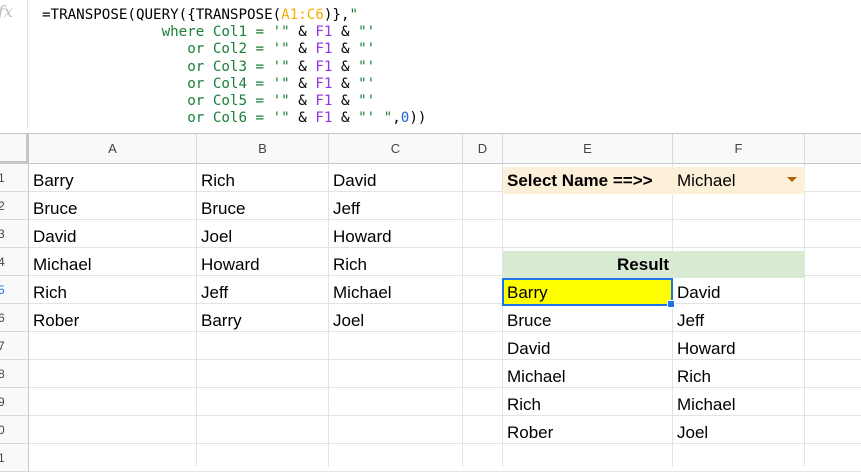 The image size is (861, 472). What do you see at coordinates (14, 149) in the screenshot?
I see `select-all-corner` at bounding box center [14, 149].